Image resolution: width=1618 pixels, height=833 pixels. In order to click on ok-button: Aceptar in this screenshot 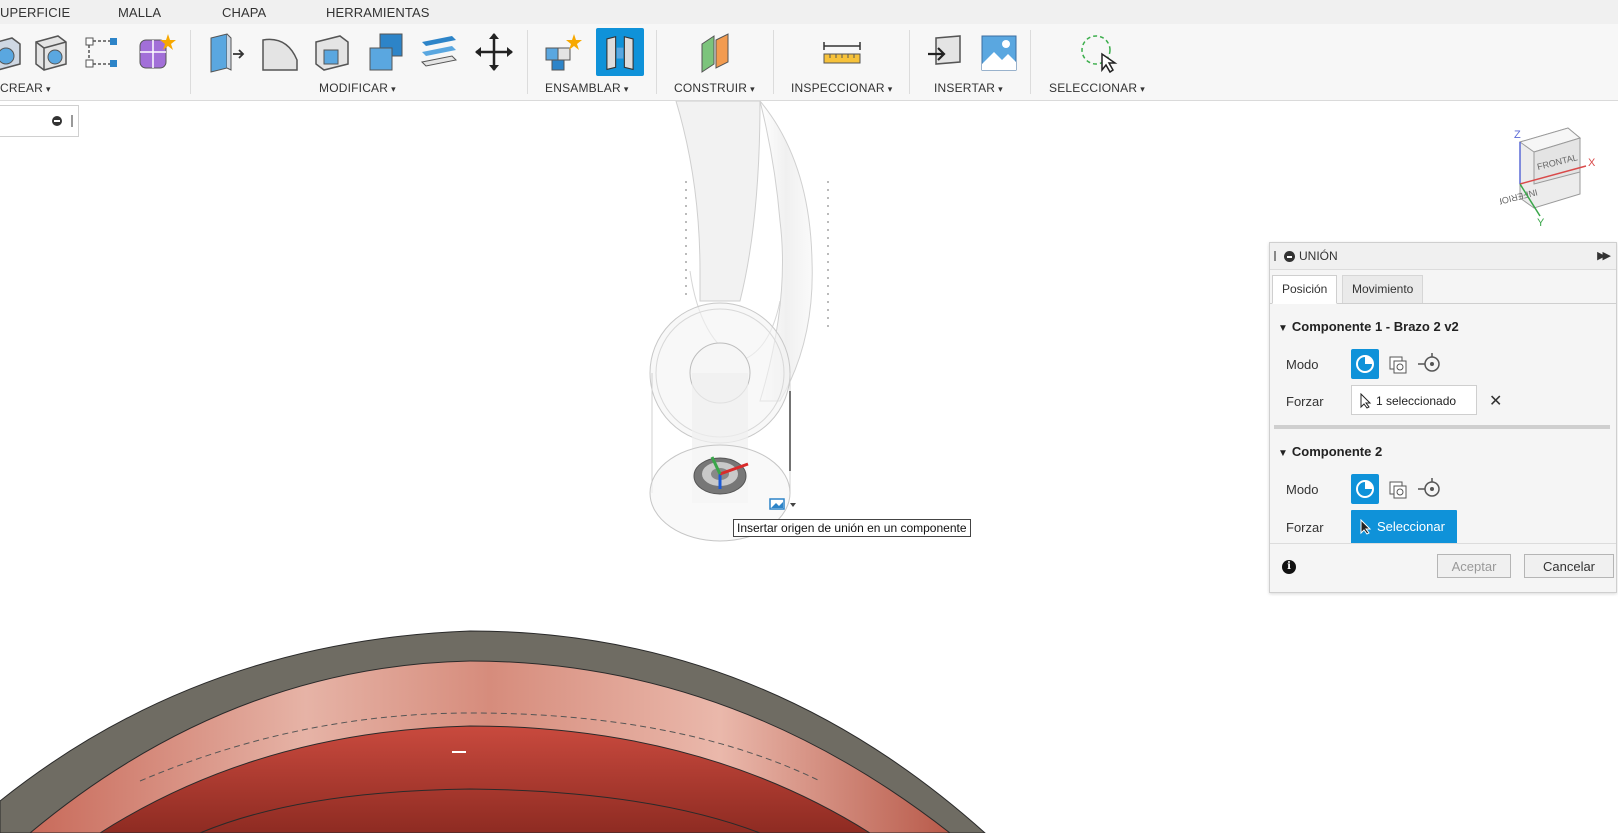, I will do `click(1474, 566)`.